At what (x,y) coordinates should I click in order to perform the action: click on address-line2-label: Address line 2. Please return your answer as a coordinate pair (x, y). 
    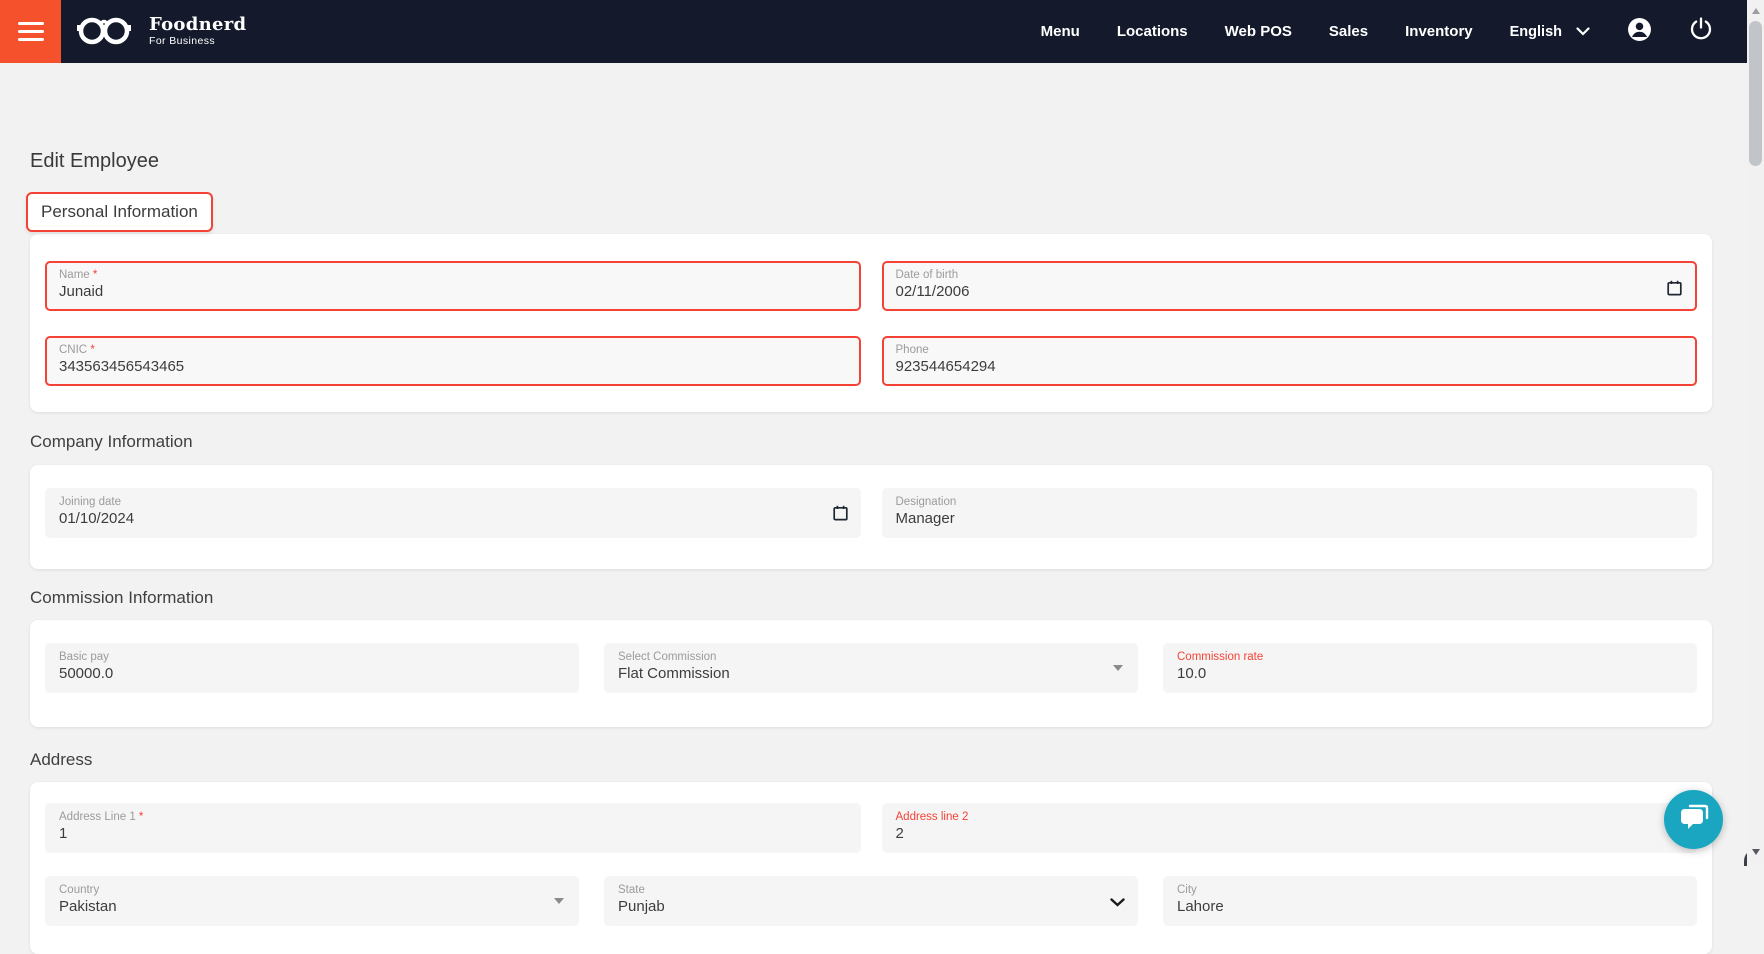
    Looking at the image, I should click on (932, 817).